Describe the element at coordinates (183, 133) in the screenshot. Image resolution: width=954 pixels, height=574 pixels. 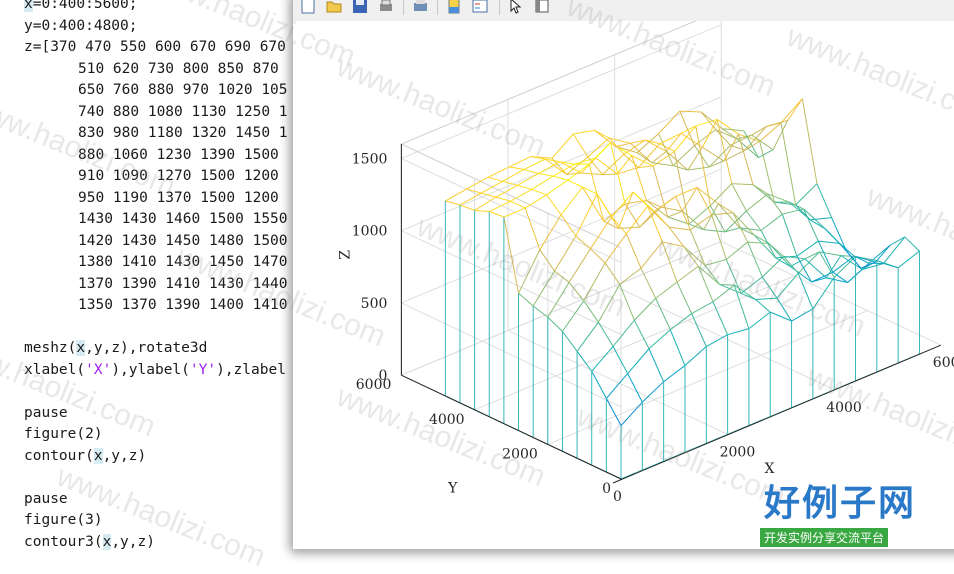
I see `code-line: 830 980 1180 1320 1450 1` at that location.